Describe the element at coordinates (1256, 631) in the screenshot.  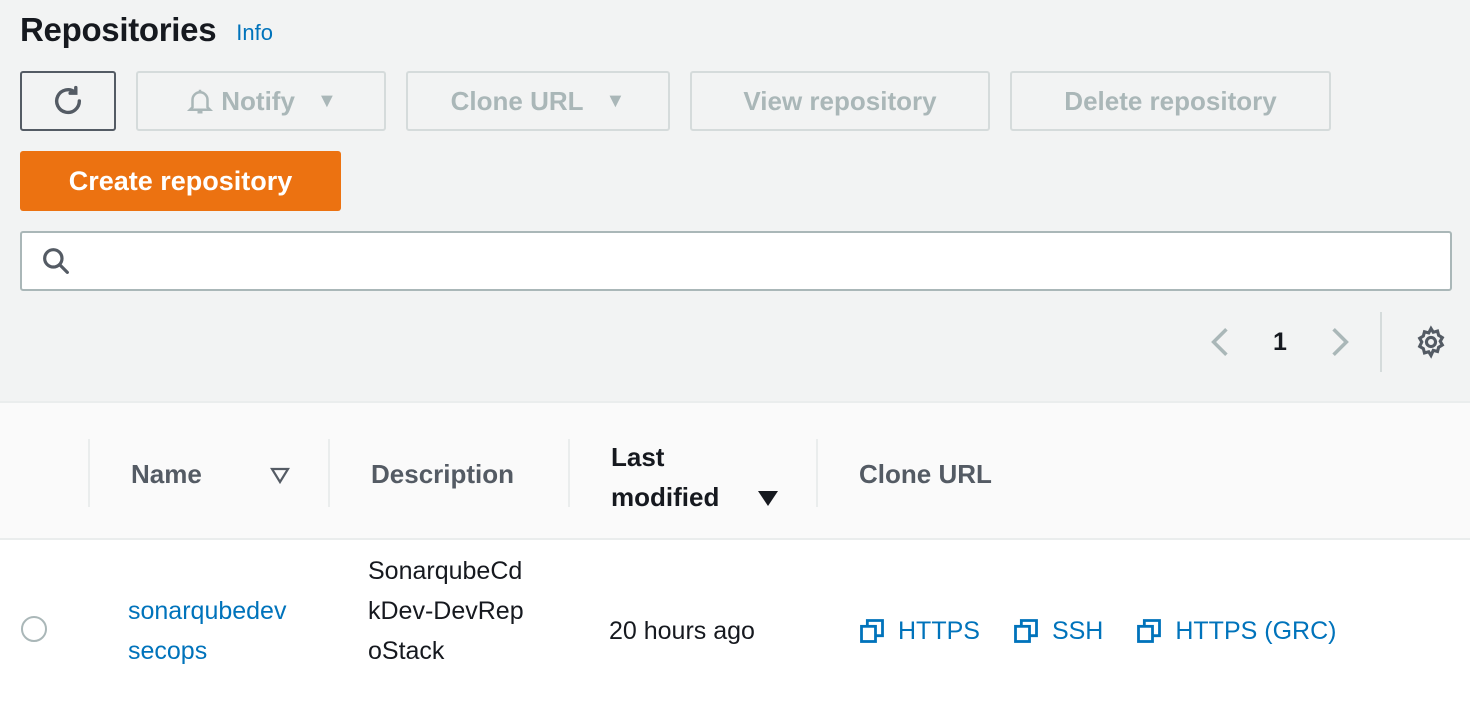
I see `clone-https-grc-label: HTTPS (GRC)` at that location.